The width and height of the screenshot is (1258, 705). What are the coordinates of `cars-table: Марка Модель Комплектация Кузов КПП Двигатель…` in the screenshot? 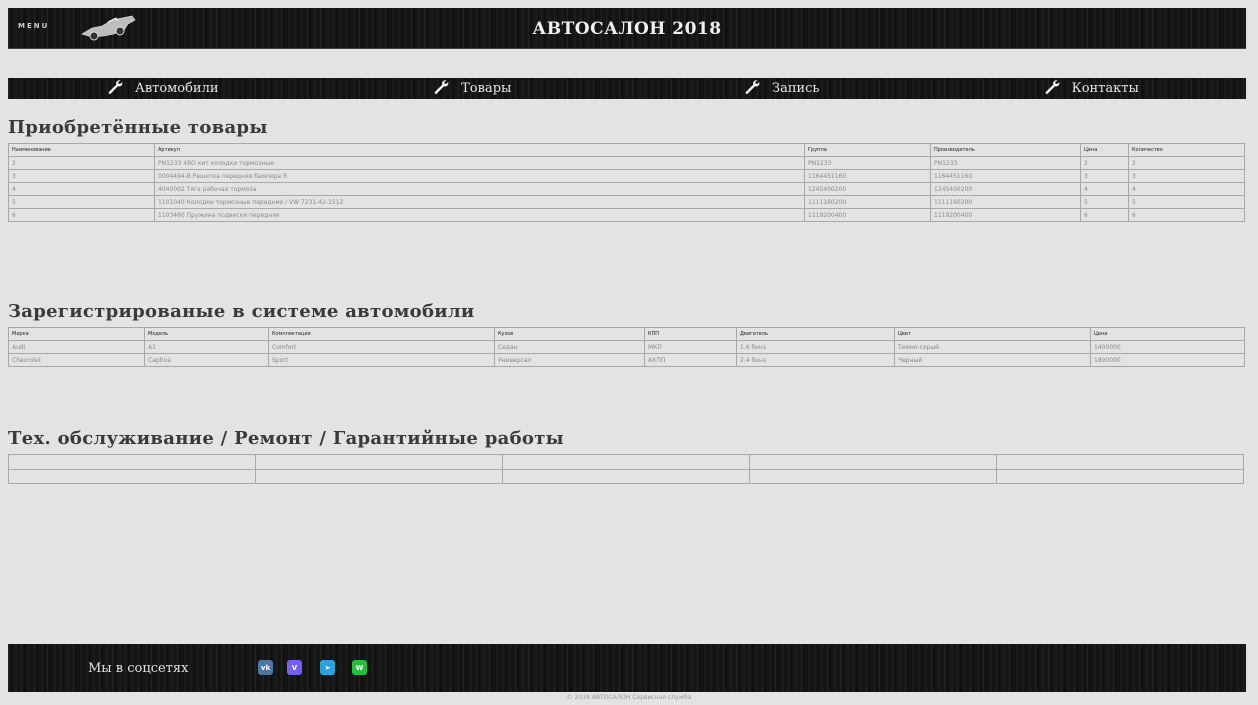 It's located at (626, 347).